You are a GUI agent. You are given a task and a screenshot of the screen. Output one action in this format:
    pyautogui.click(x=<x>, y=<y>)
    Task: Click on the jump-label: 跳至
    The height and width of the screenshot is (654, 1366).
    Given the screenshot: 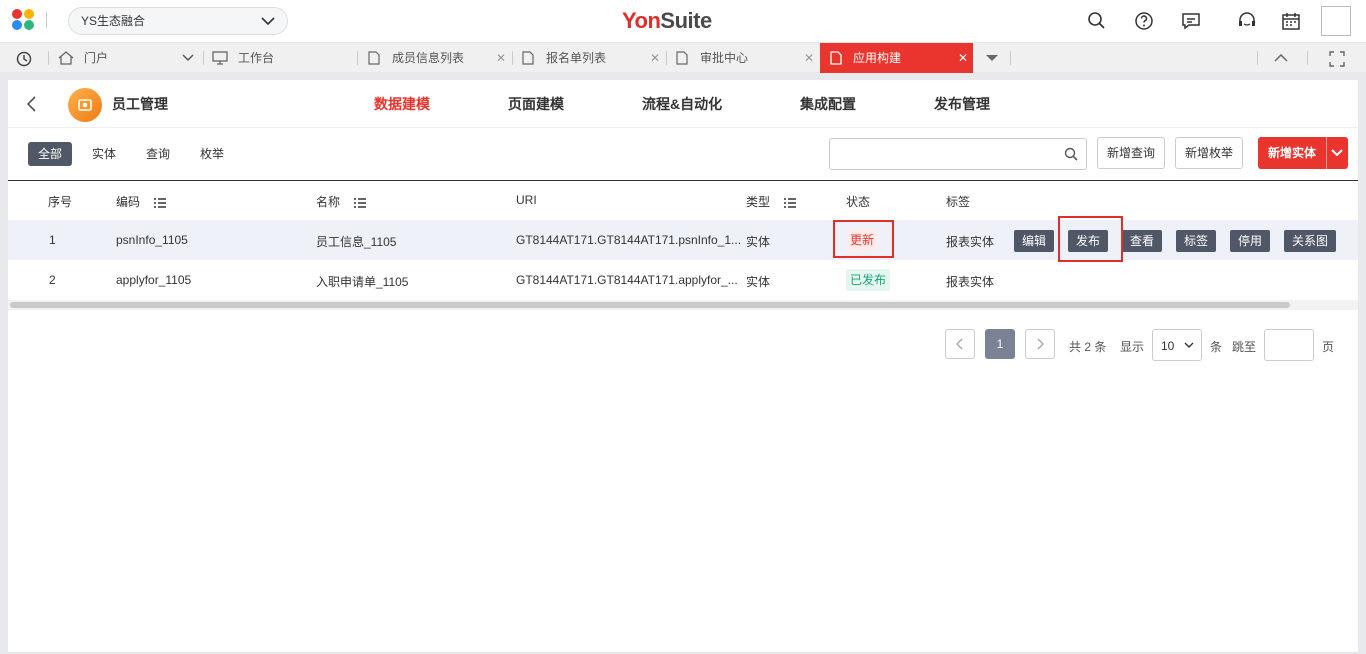 What is the action you would take?
    pyautogui.click(x=1244, y=347)
    